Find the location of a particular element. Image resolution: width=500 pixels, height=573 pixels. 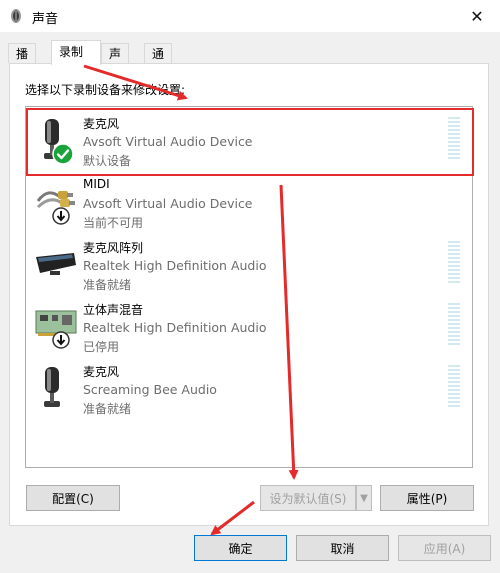

device-item-microphone-avsoft: 麦克风 Avsoft Virtual Audio Device 默认设备 is located at coordinates (249, 139).